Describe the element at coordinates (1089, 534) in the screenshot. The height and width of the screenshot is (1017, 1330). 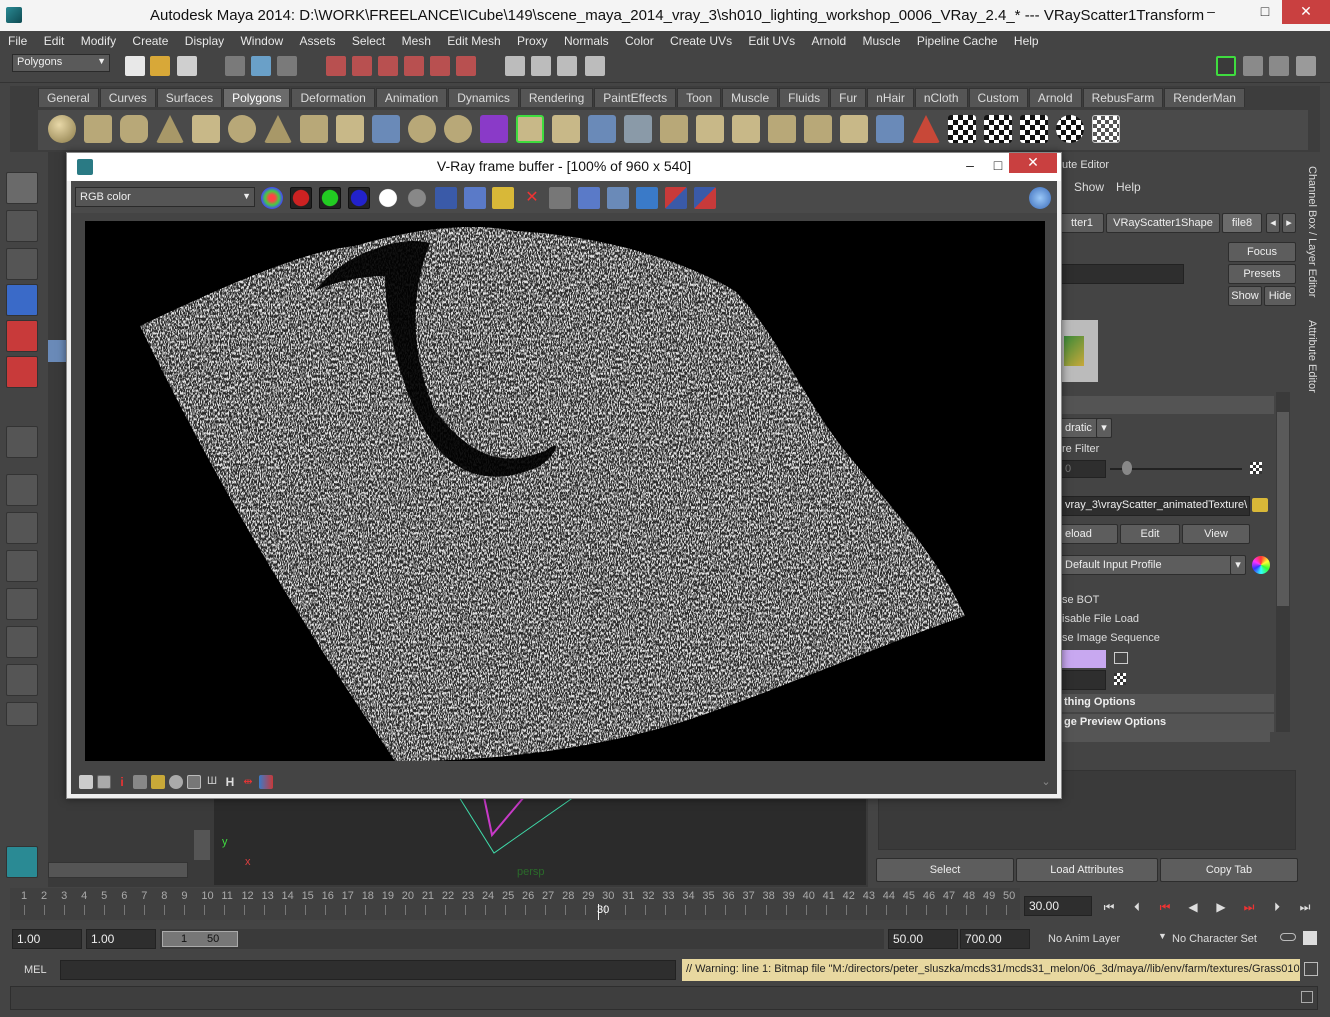
I see `reload-button: eload` at that location.